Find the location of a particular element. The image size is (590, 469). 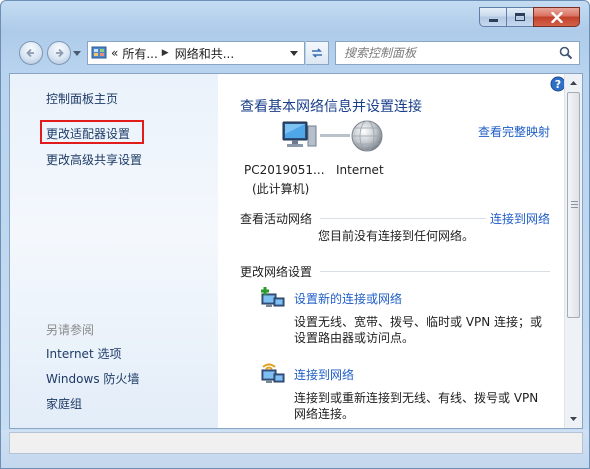

active-networks-heading: 查看活动网络 is located at coordinates (276, 219).